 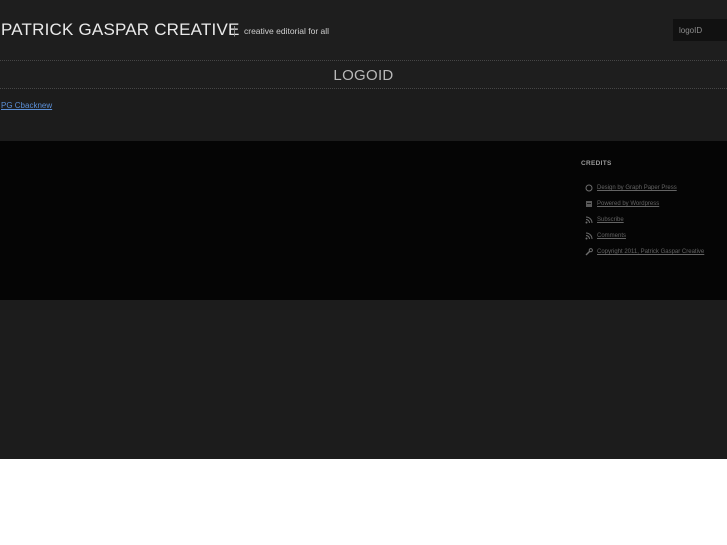 What do you see at coordinates (588, 204) in the screenshot?
I see `wordpress-icon` at bounding box center [588, 204].